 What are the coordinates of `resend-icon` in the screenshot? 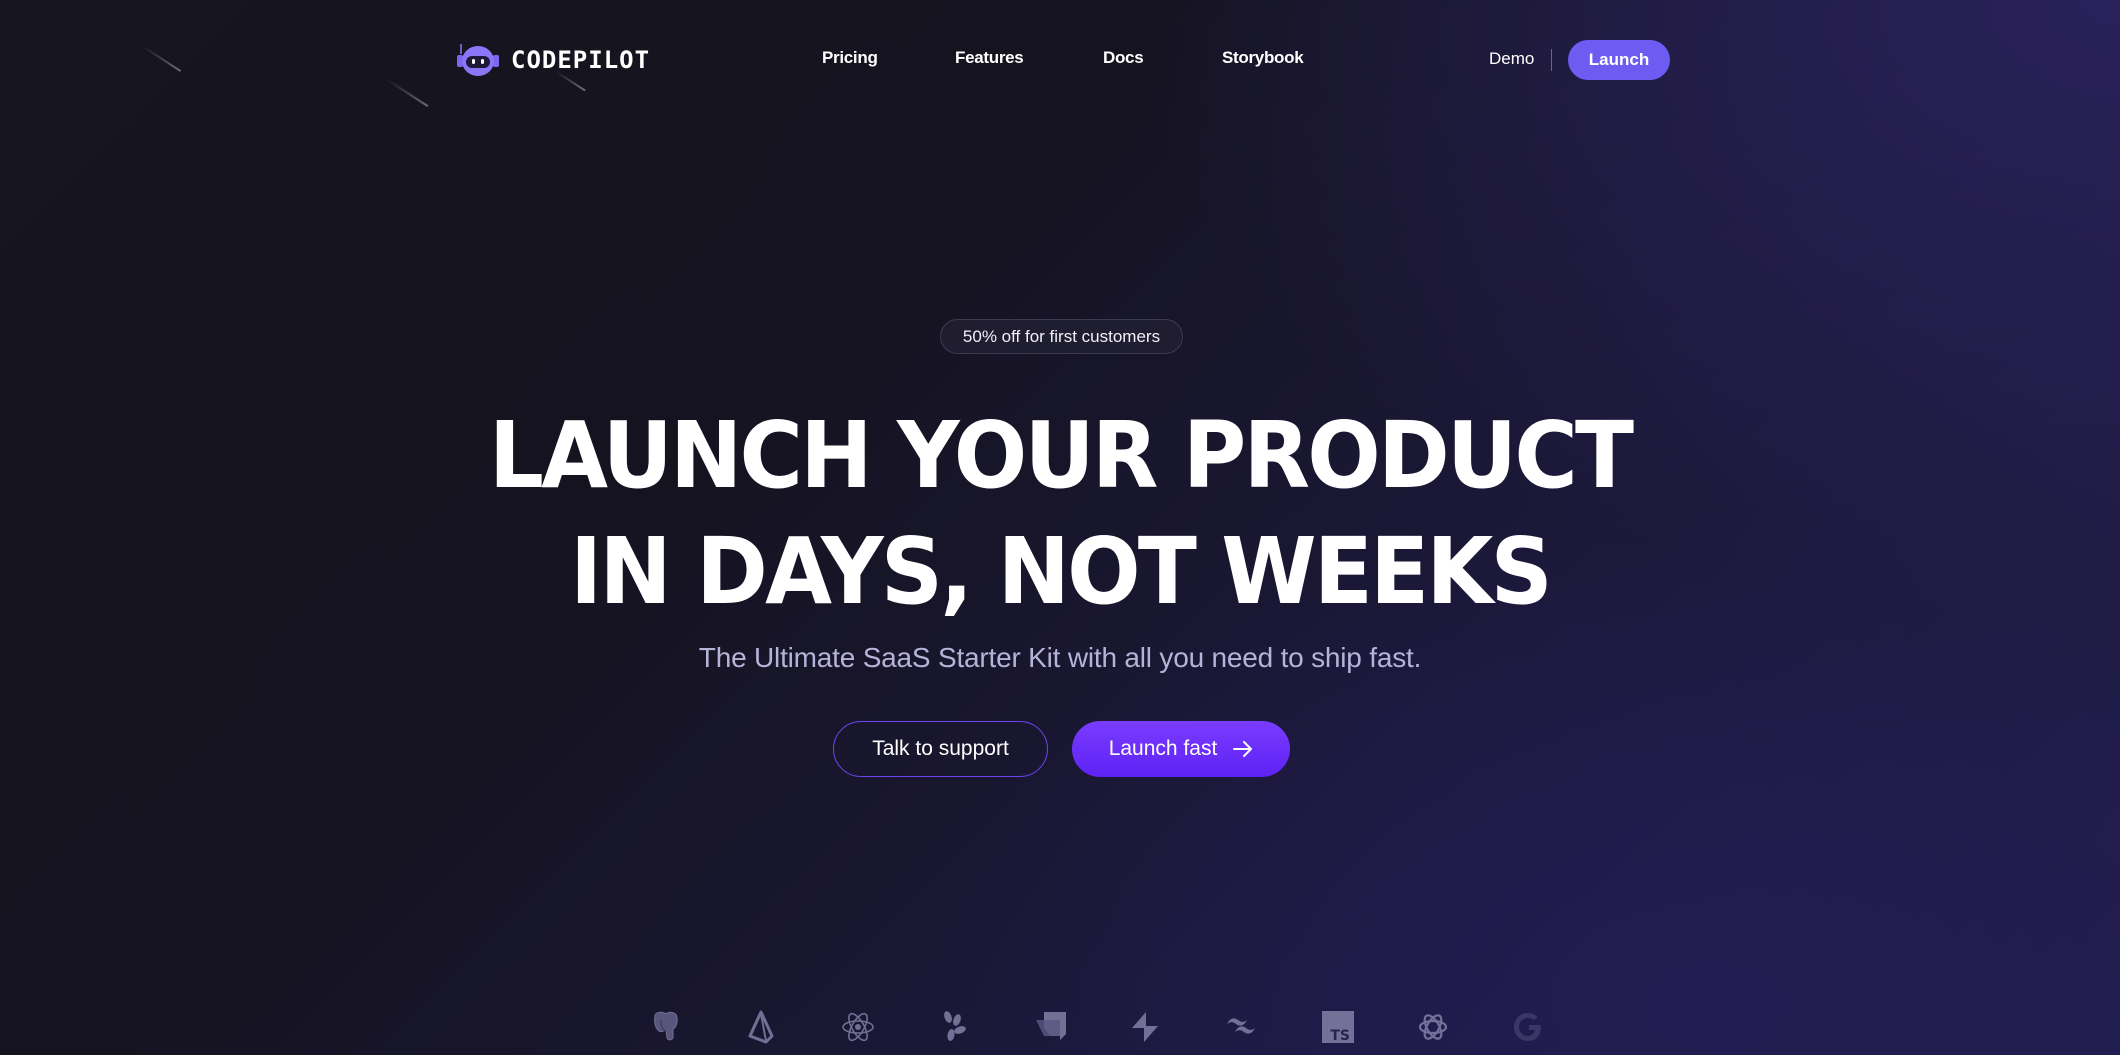 It's located at (955, 1027).